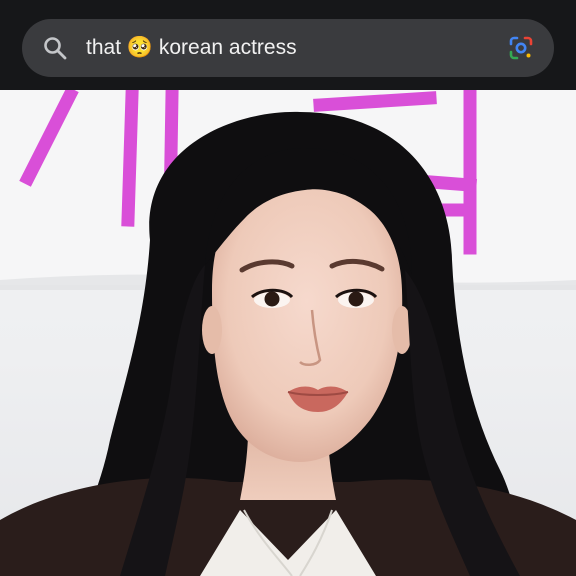 The height and width of the screenshot is (576, 576). What do you see at coordinates (521, 48) in the screenshot?
I see `google-lens-icon` at bounding box center [521, 48].